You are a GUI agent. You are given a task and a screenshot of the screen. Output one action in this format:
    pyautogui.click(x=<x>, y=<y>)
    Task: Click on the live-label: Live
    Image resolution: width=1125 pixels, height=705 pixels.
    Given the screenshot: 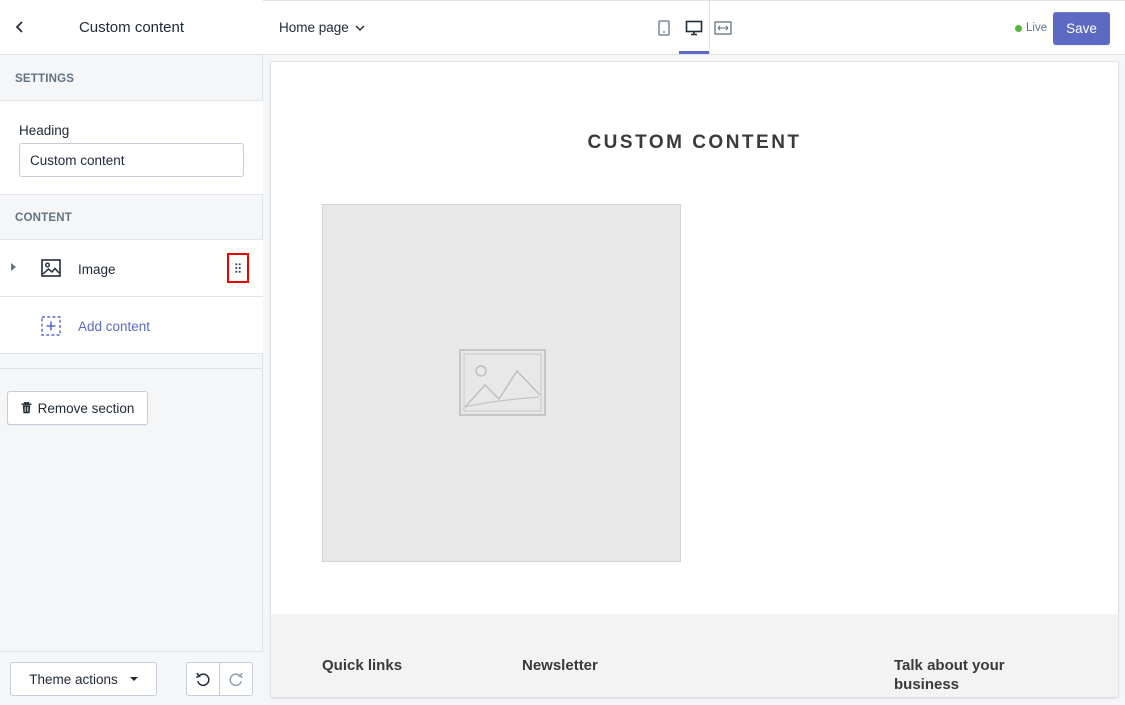 What is the action you would take?
    pyautogui.click(x=1037, y=28)
    